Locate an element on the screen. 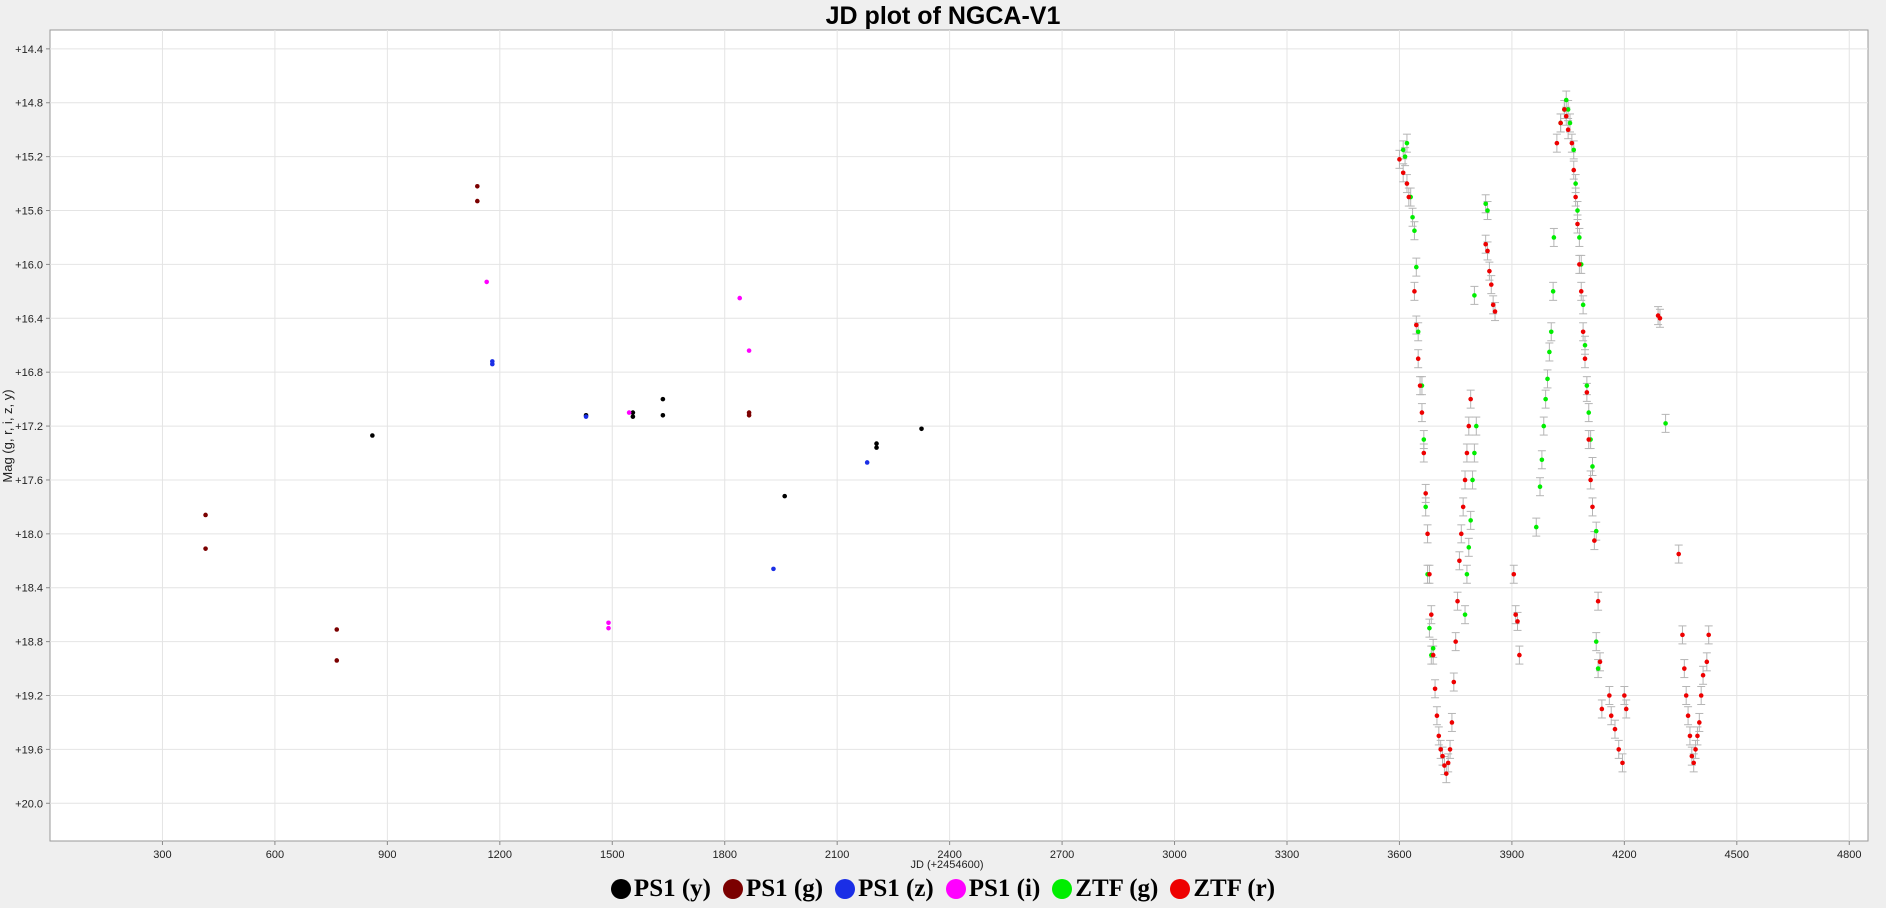 The height and width of the screenshot is (908, 1886). legend-item: PS1 (i) is located at coordinates (993, 889).